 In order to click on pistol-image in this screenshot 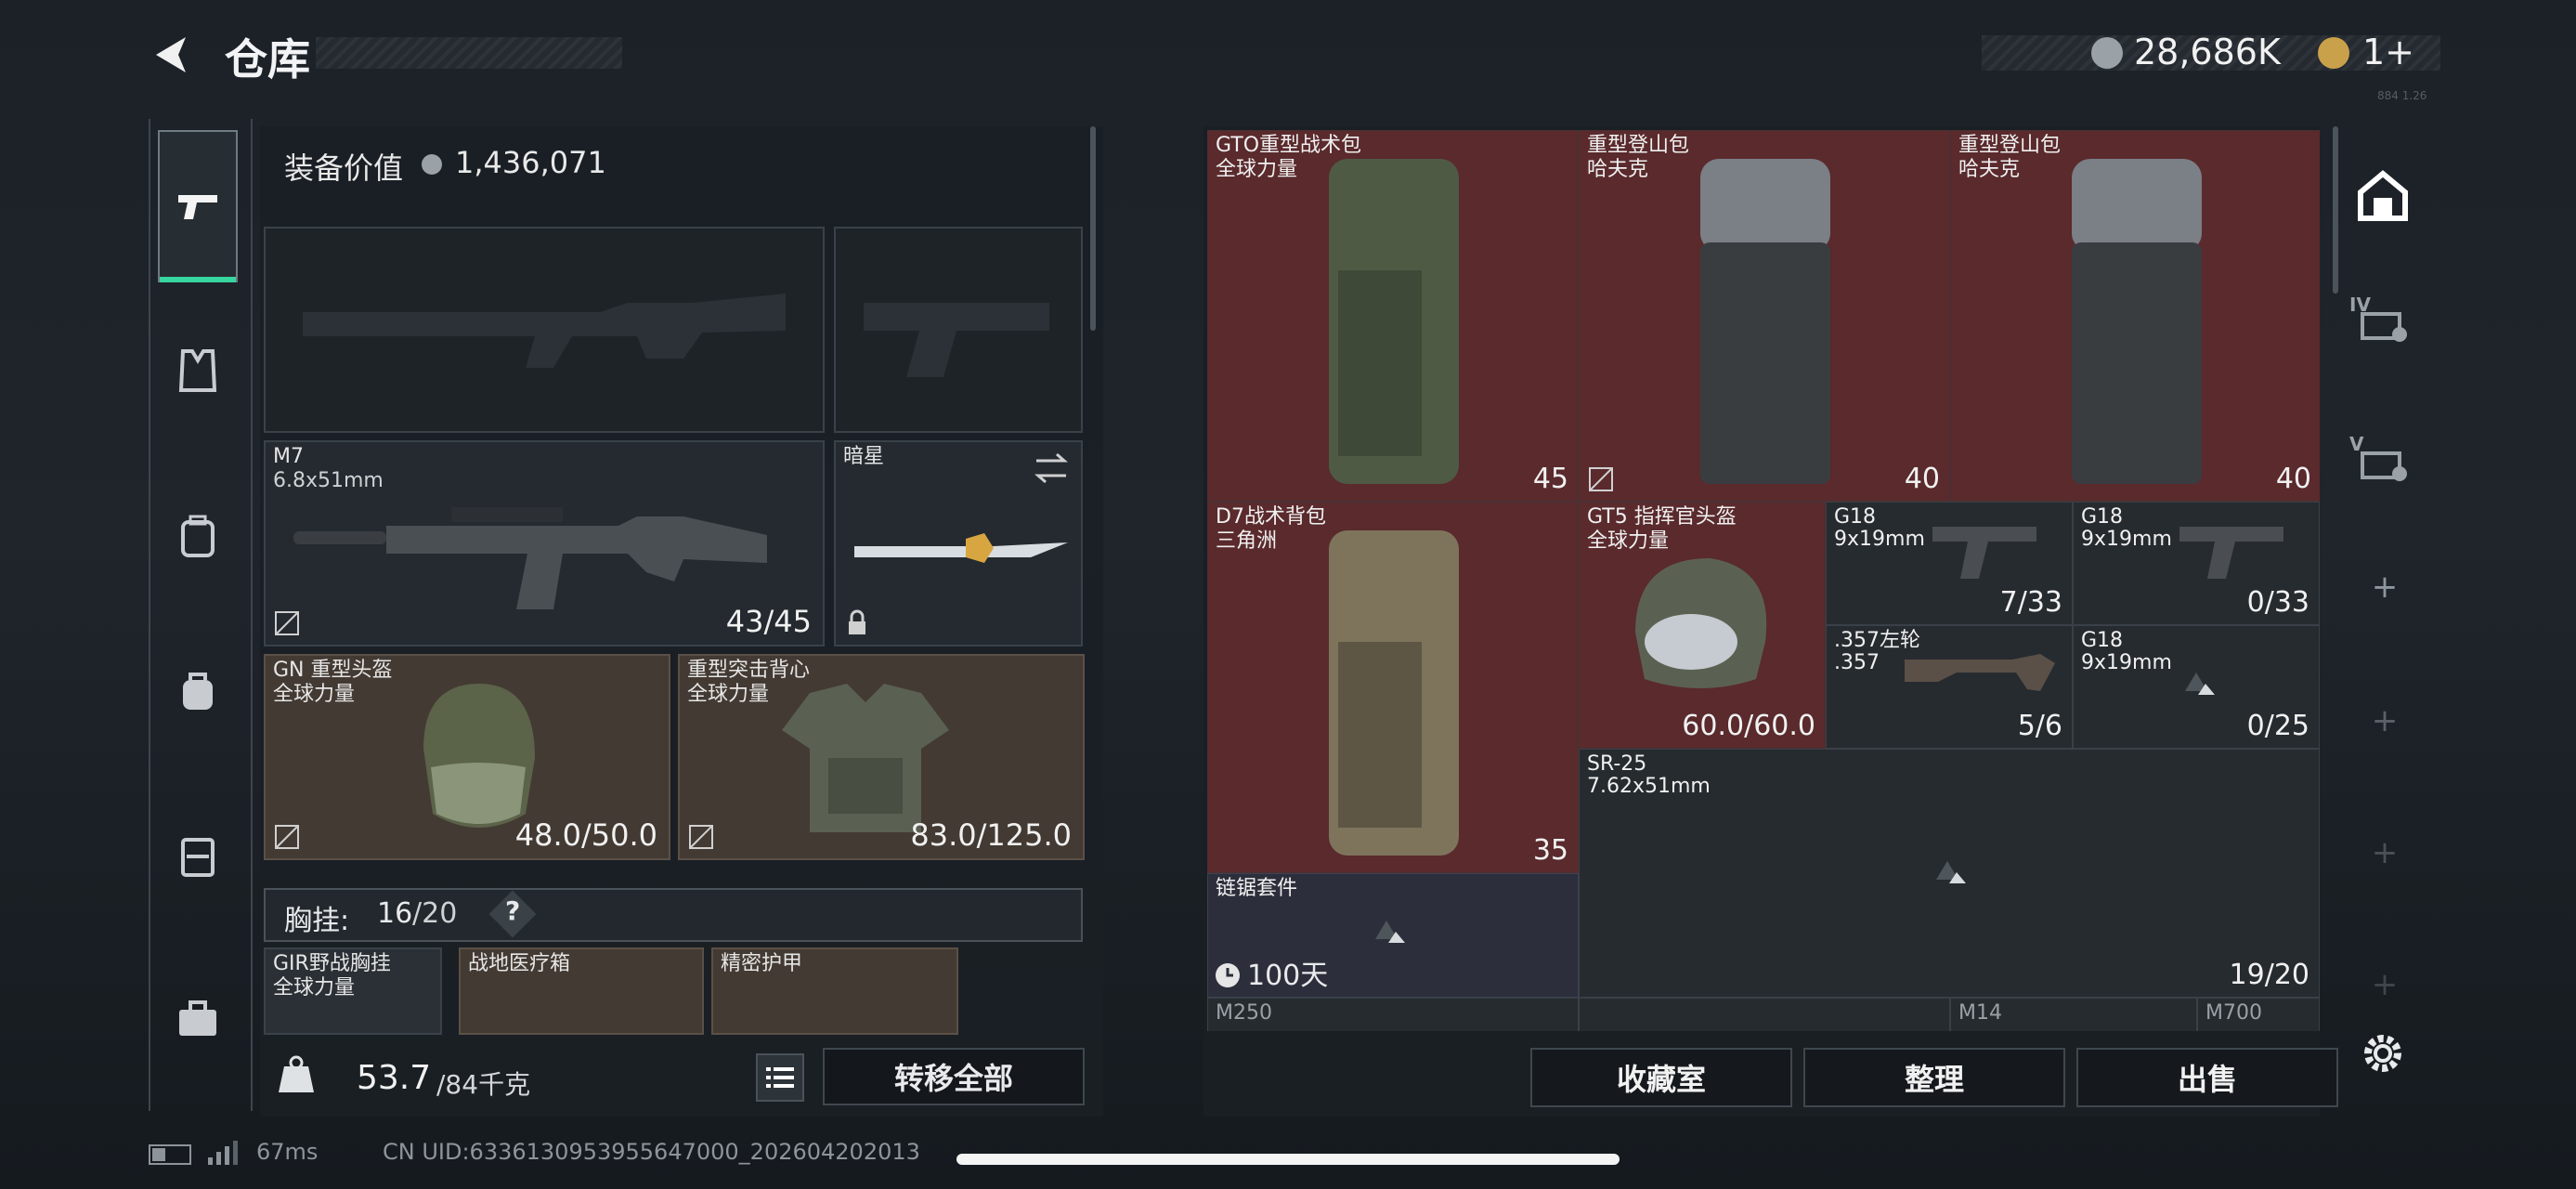, I will do `click(1984, 553)`.